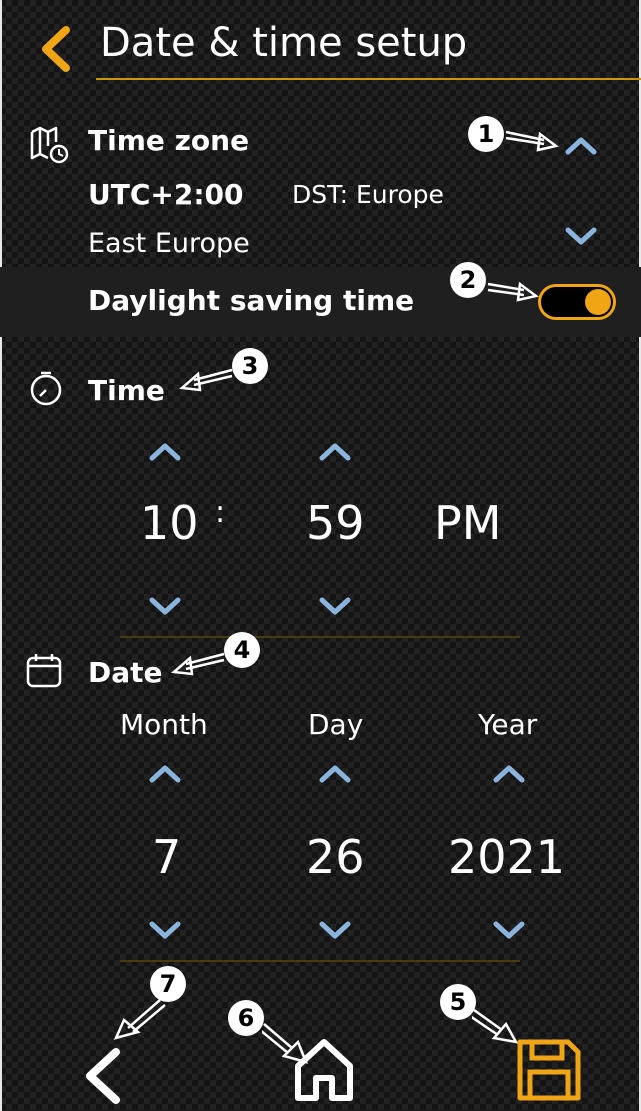 This screenshot has width=641, height=1111. What do you see at coordinates (169, 243) in the screenshot?
I see `time-zone-region: East Europe` at bounding box center [169, 243].